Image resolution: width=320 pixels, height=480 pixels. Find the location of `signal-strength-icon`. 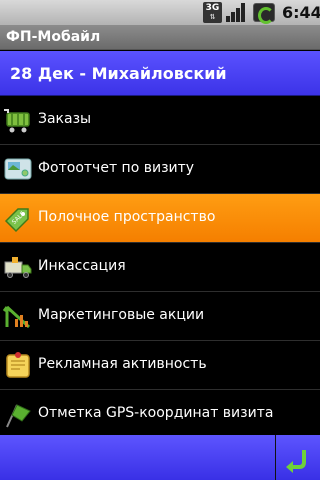

signal-strength-icon is located at coordinates (237, 12).